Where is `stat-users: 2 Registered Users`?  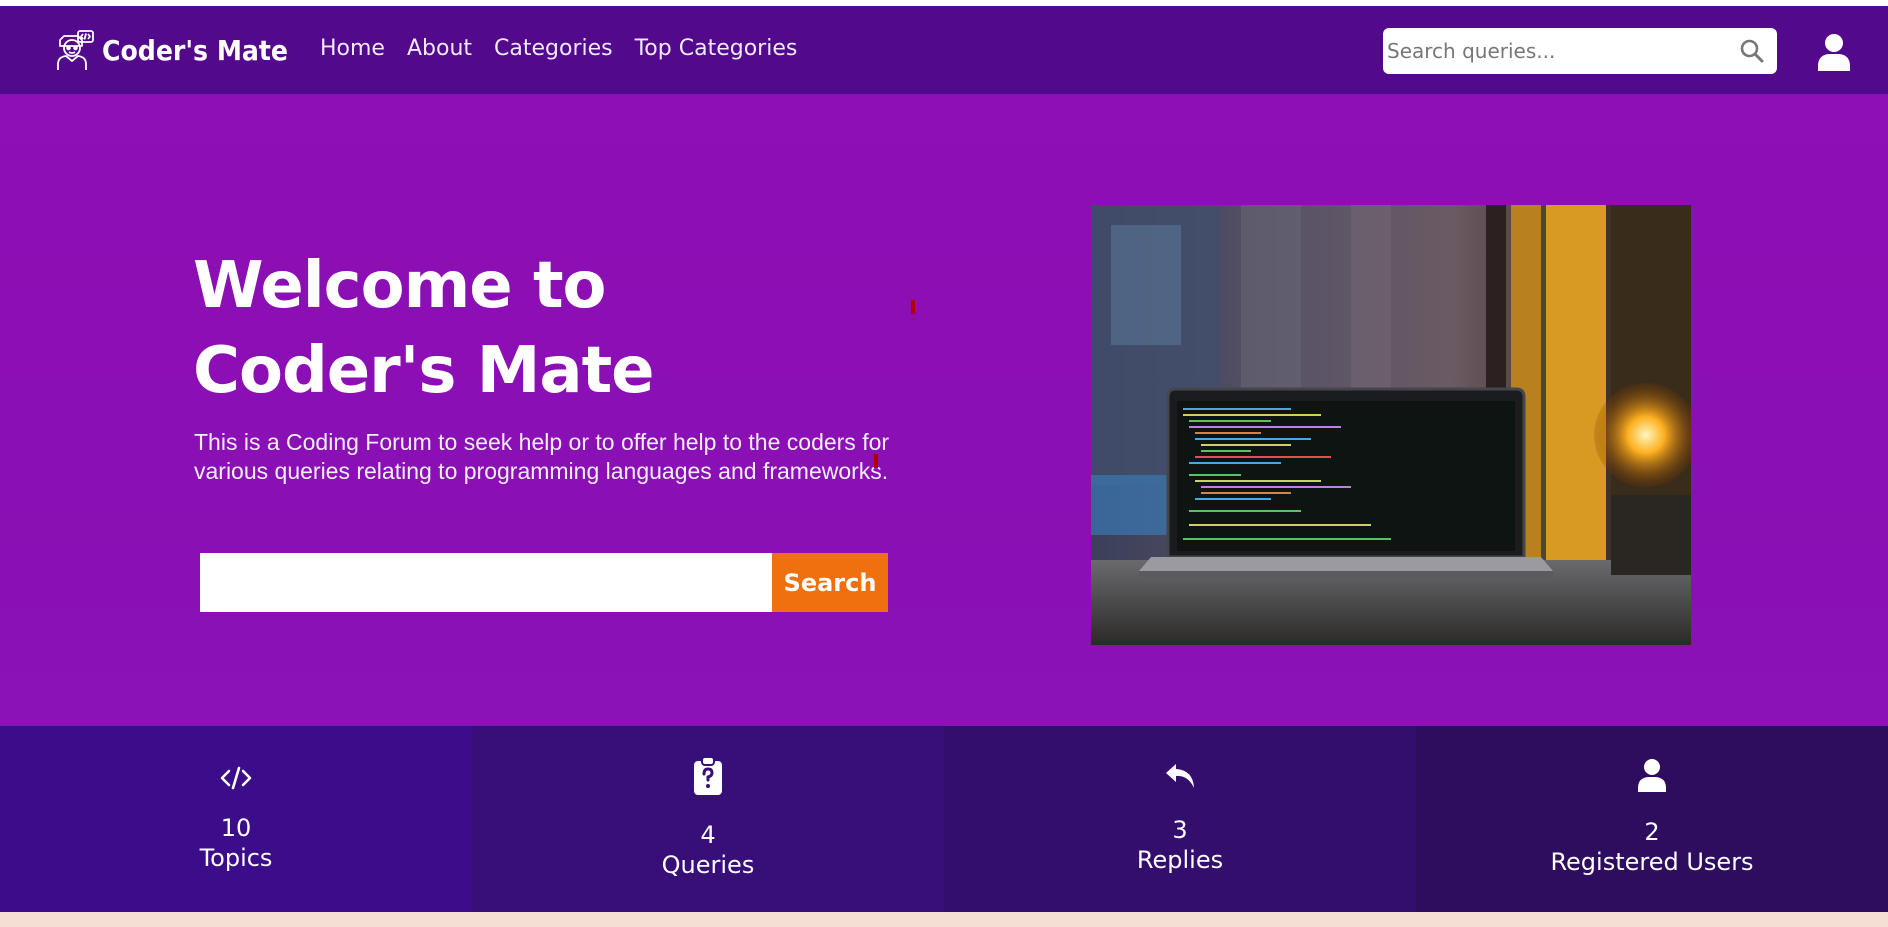
stat-users: 2 Registered Users is located at coordinates (1652, 819).